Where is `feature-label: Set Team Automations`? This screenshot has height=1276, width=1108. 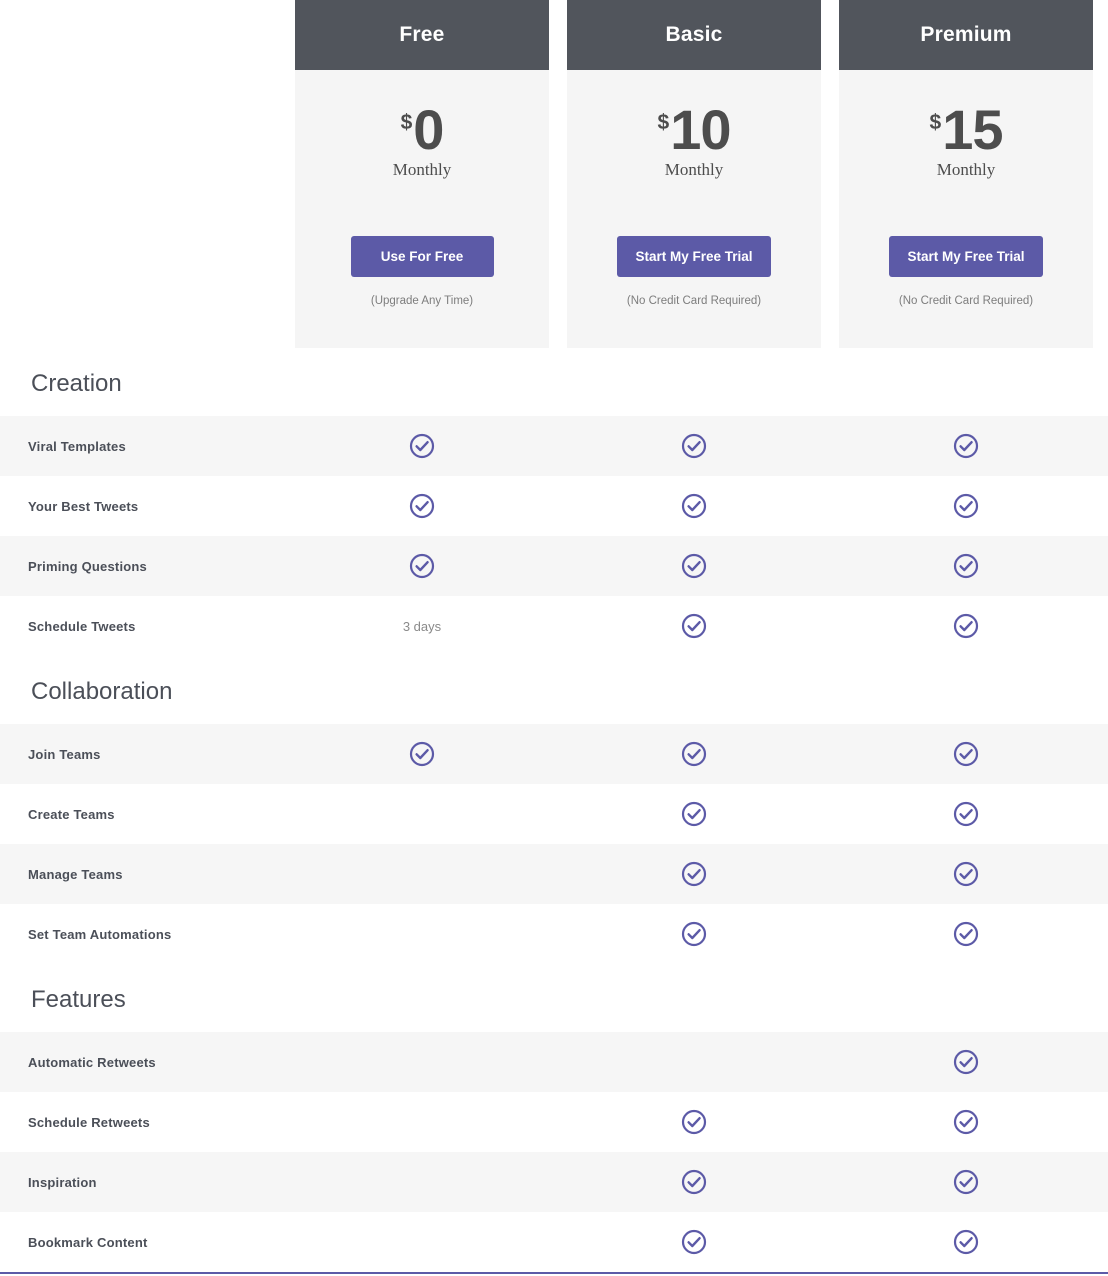 feature-label: Set Team Automations is located at coordinates (100, 934).